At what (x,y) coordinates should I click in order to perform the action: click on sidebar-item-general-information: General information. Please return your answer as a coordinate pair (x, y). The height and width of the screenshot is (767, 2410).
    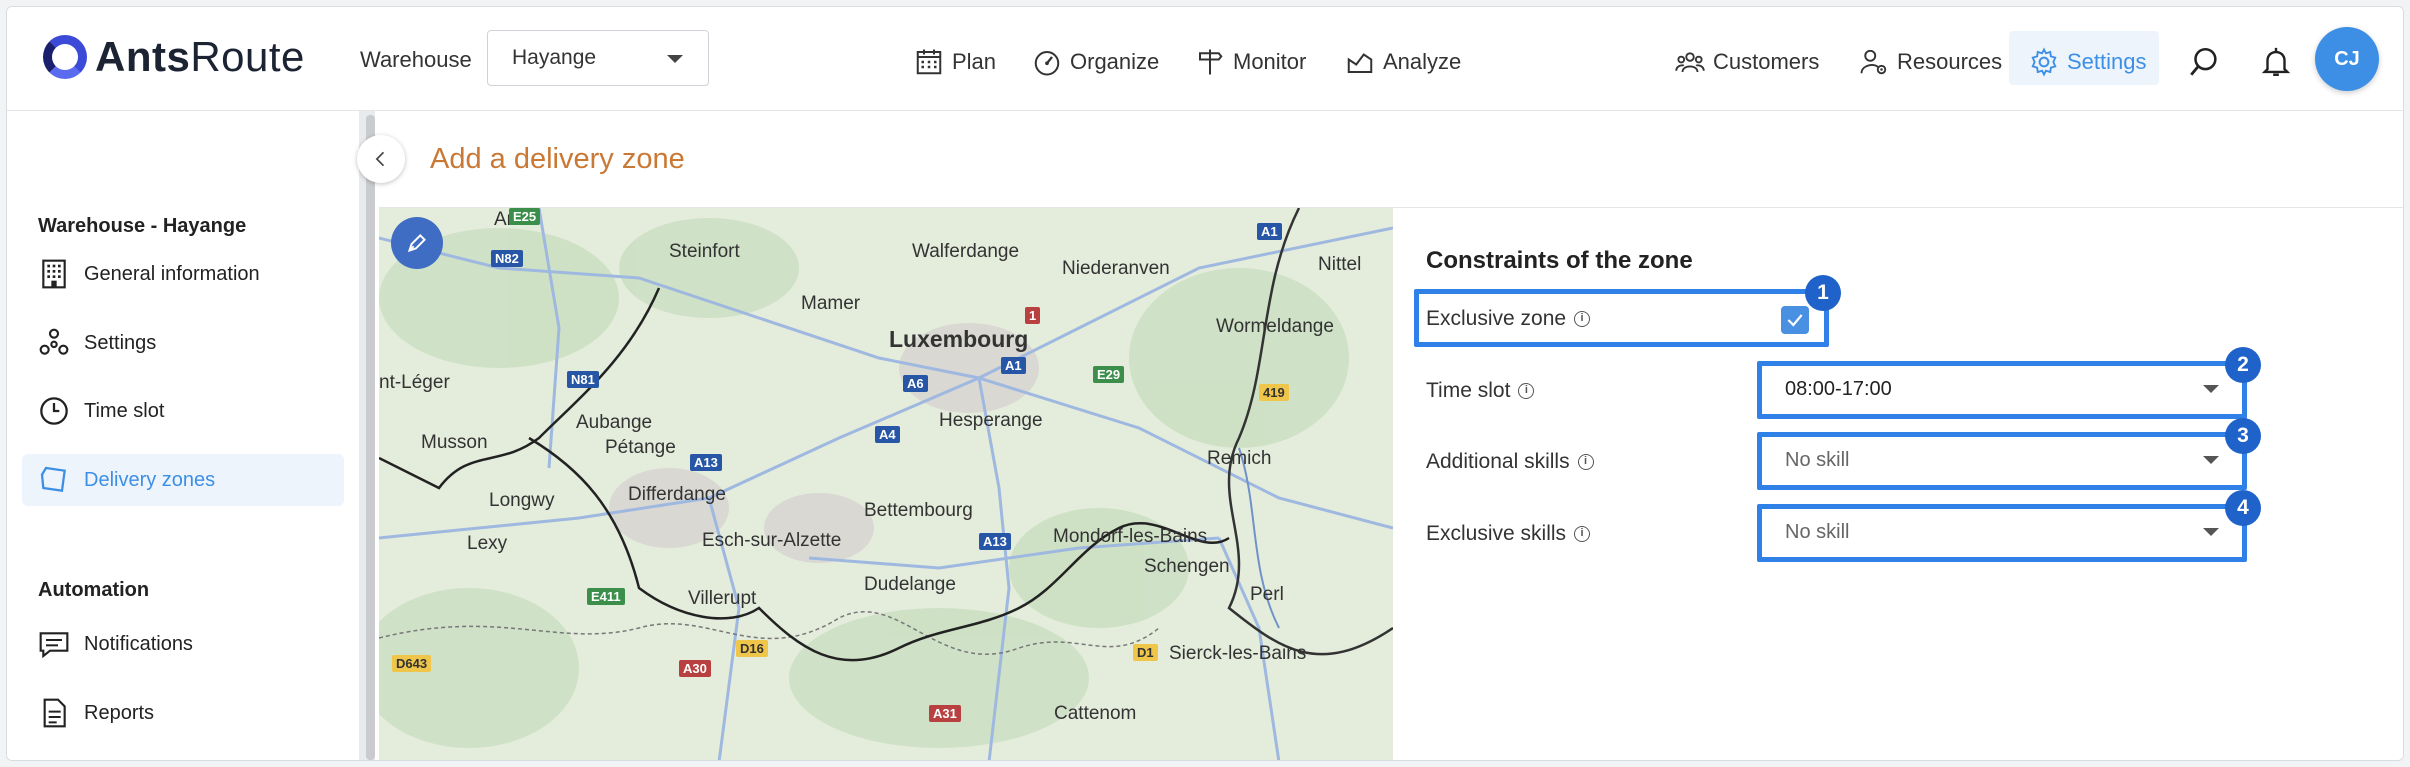
    Looking at the image, I should click on (183, 274).